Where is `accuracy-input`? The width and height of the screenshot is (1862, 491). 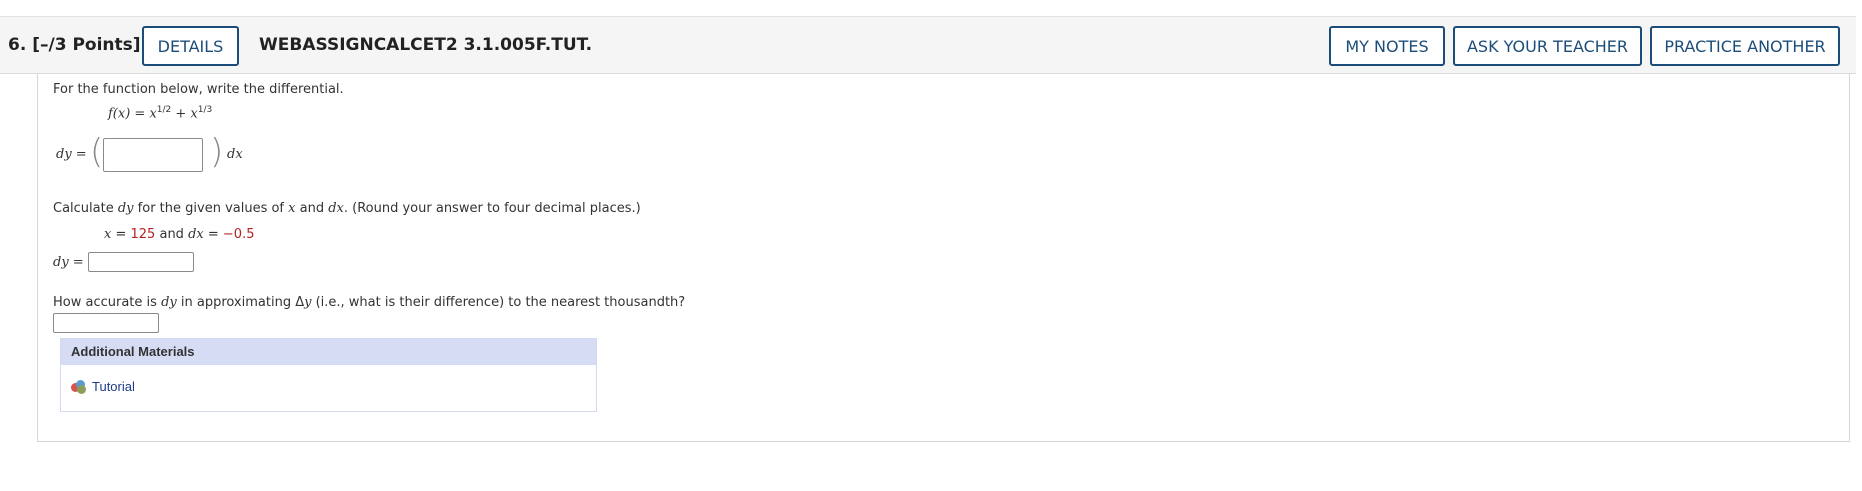 accuracy-input is located at coordinates (106, 323).